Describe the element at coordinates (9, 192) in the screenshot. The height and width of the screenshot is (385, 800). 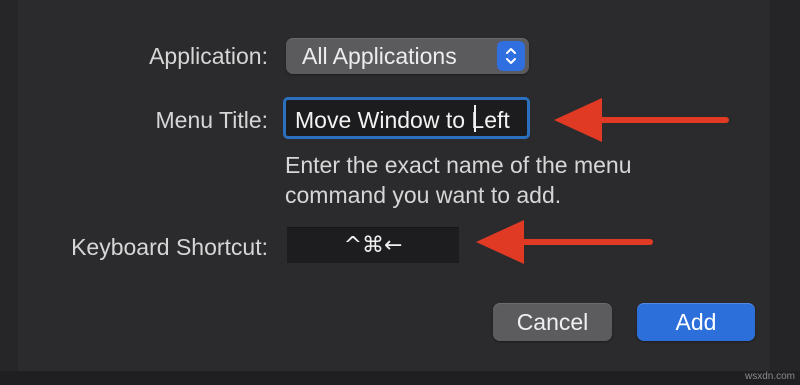
I see `background-window-edge-left` at that location.